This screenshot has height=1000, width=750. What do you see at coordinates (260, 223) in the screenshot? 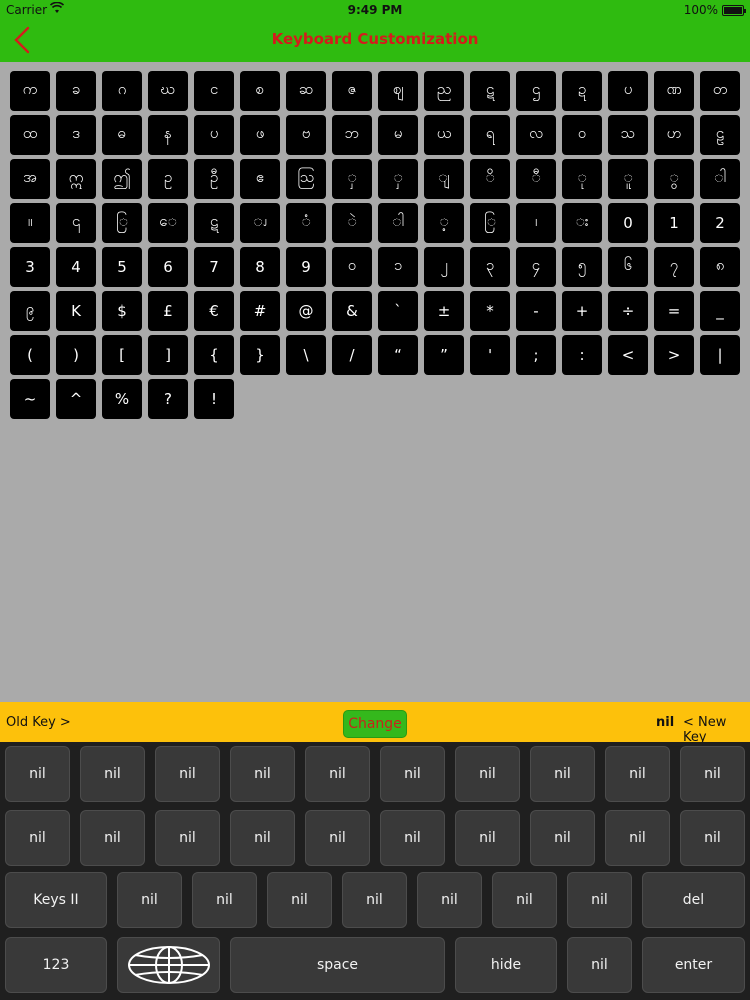
I see `character-key: ၪ` at bounding box center [260, 223].